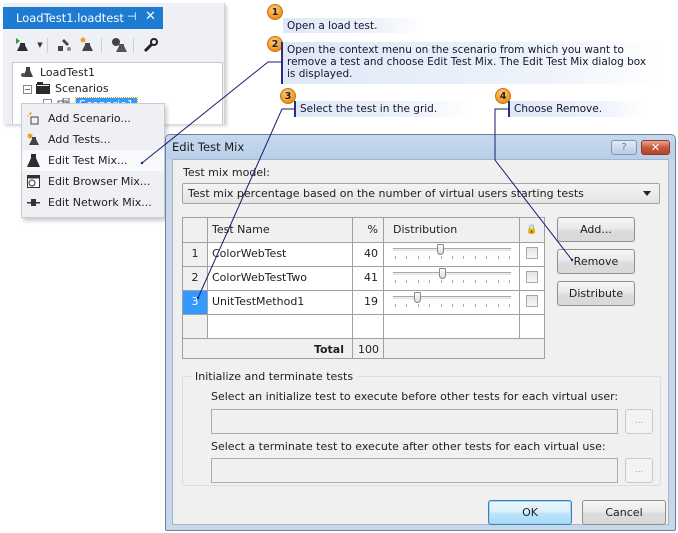  Describe the element at coordinates (33, 139) in the screenshot. I see `add-tests-icon` at that location.